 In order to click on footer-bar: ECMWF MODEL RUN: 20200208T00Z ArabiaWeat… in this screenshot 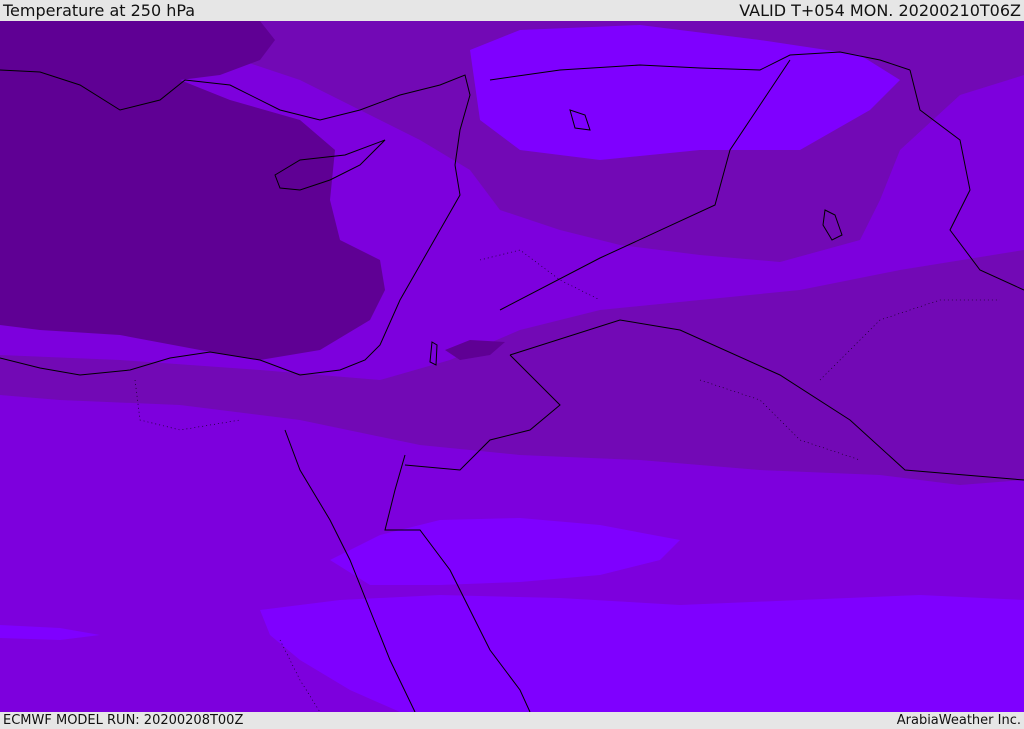, I will do `click(512, 720)`.